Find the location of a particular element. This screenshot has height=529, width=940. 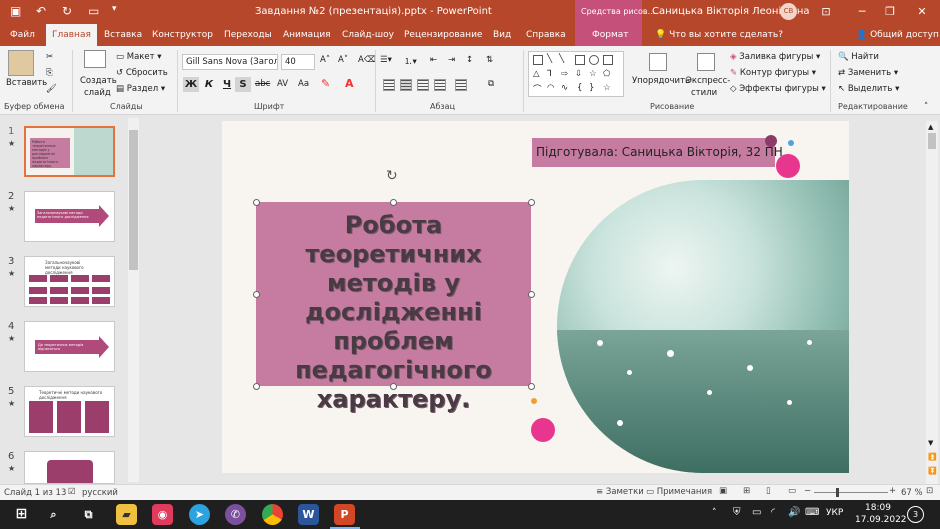

curve-shape-icon: ⌒ is located at coordinates (537, 89).